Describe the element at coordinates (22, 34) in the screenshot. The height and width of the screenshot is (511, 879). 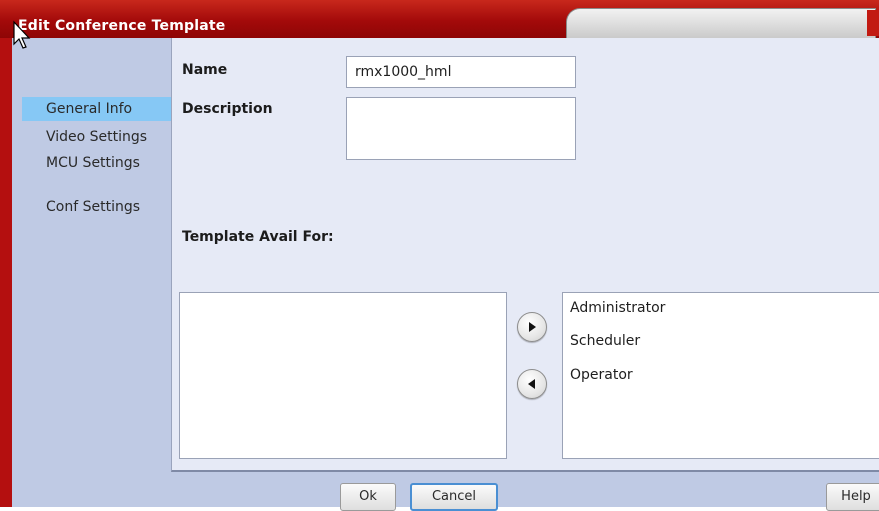
I see `mouse-pointer-icon` at that location.